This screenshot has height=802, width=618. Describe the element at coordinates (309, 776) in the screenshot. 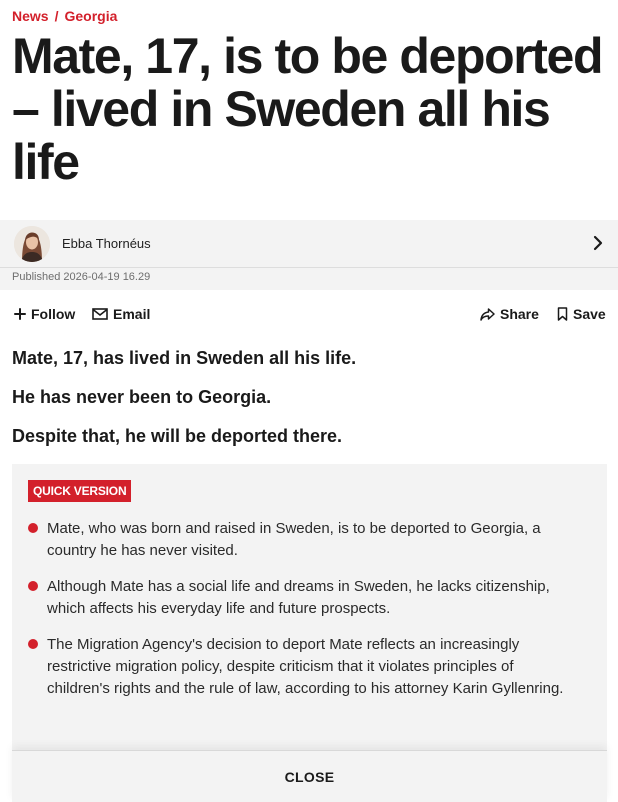

I see `close-button: CLOSE` at that location.